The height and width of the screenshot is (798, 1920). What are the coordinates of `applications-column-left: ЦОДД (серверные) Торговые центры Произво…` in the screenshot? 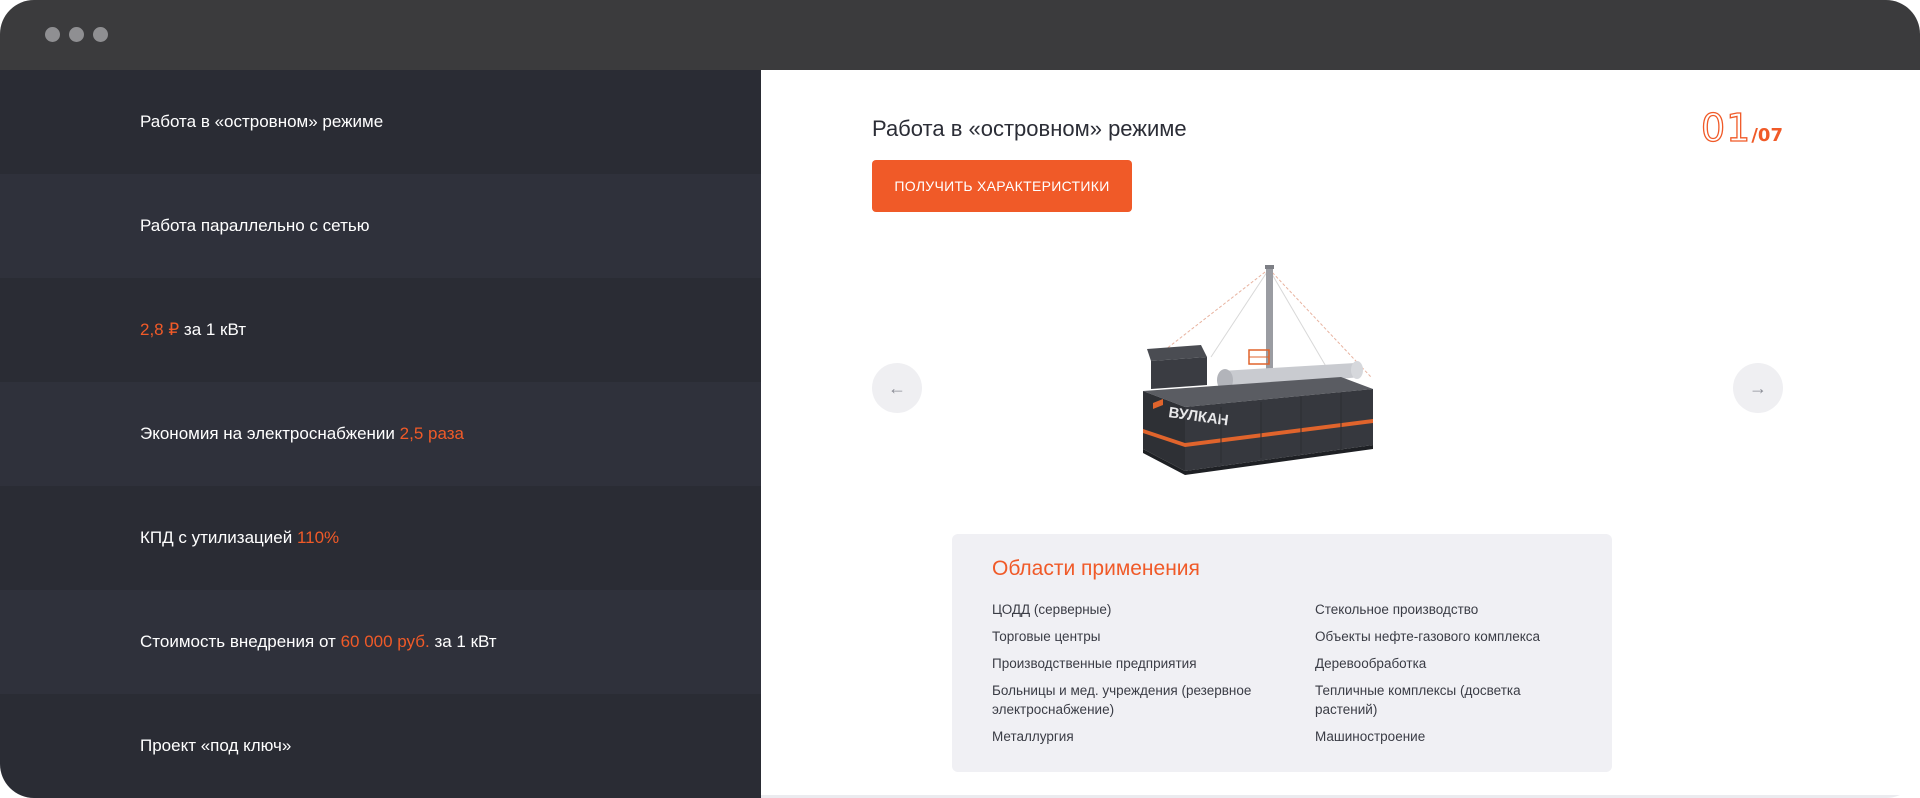 It's located at (1127, 677).